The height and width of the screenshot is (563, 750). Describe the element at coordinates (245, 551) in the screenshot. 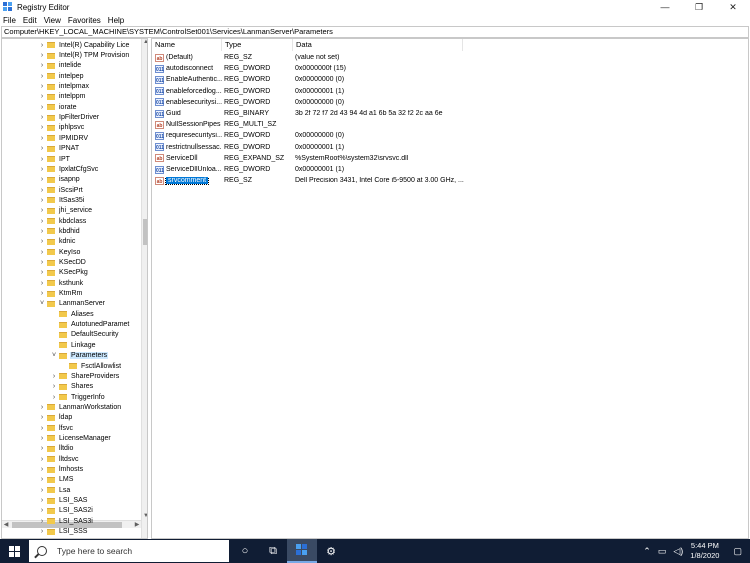

I see `cortana-icon: ○` at that location.